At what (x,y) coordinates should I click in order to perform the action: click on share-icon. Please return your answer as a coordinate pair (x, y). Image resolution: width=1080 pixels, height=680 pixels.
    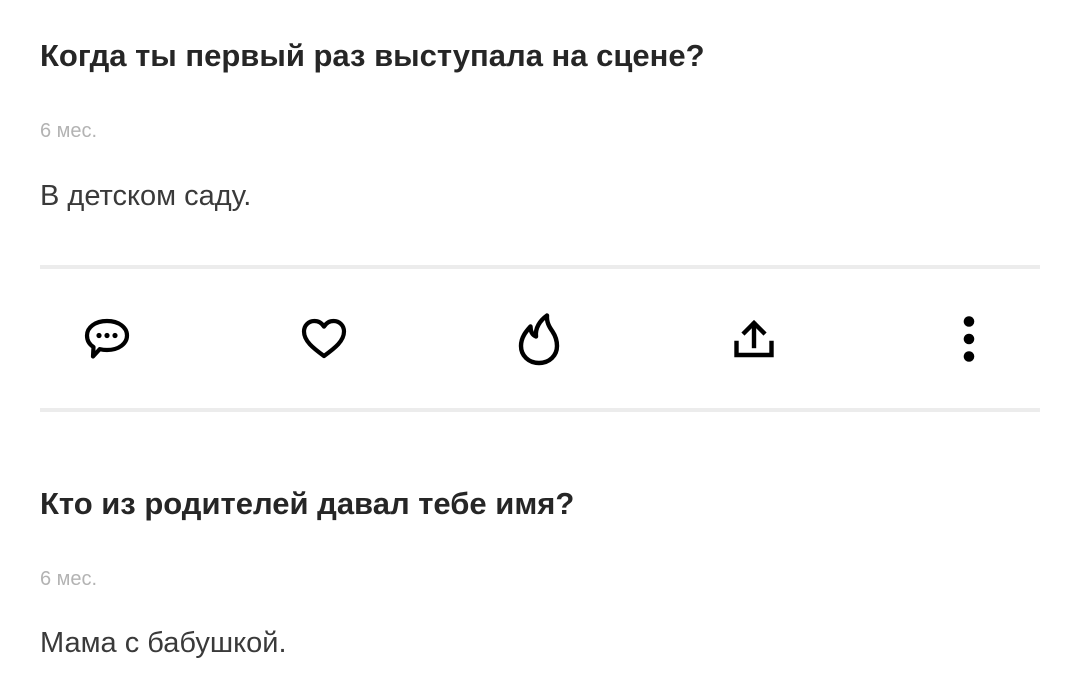
    Looking at the image, I should click on (754, 338).